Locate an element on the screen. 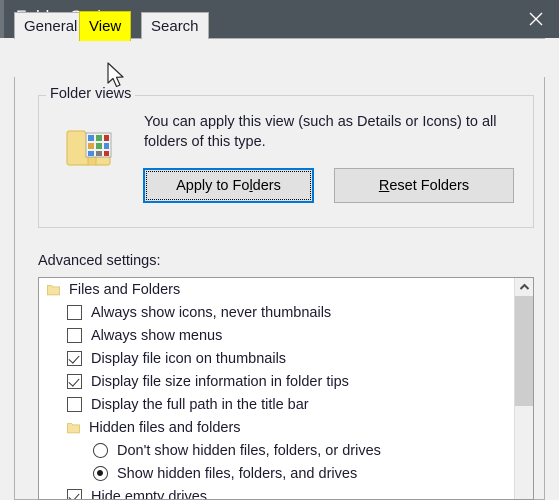 Image resolution: width=559 pixels, height=500 pixels. reset-folders-label: Reset Folders is located at coordinates (424, 185).